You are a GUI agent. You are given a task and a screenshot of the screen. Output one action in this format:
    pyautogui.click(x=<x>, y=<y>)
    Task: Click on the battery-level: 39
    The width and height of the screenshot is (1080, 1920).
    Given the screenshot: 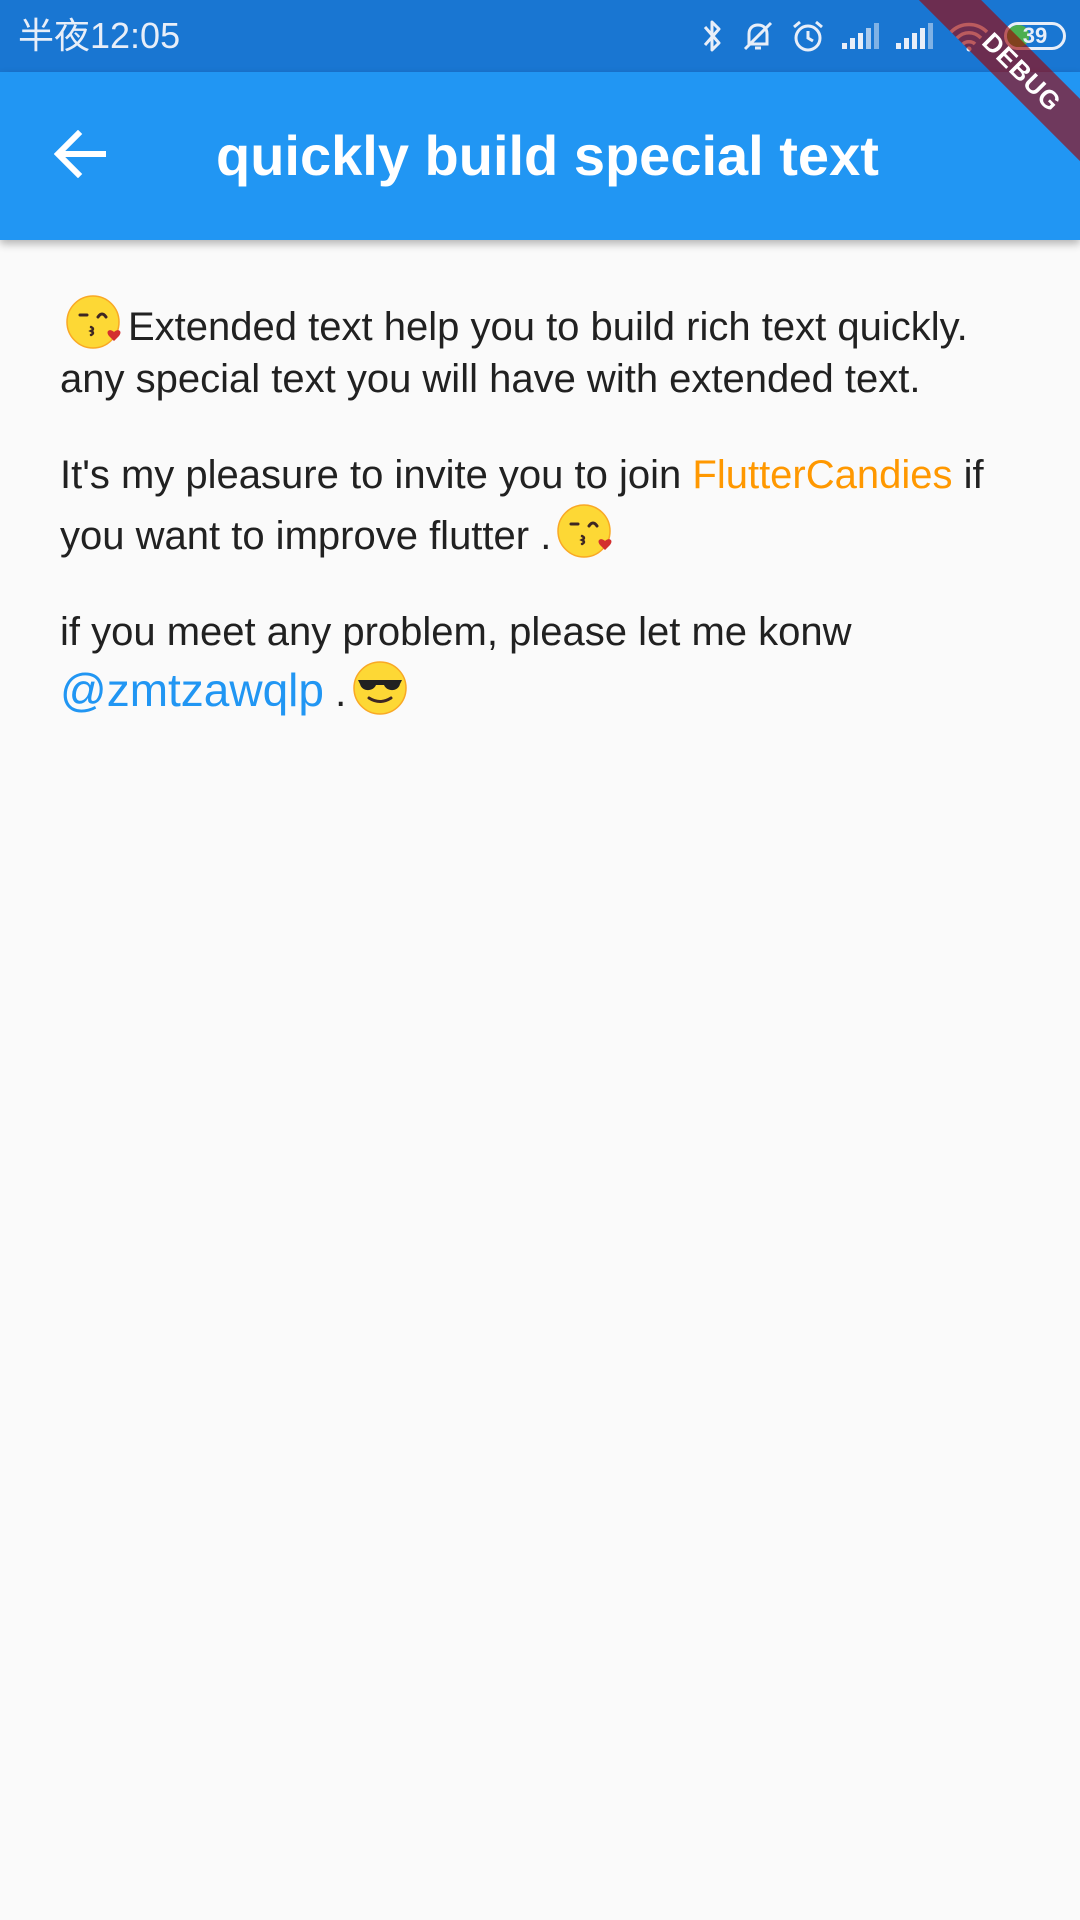 What is the action you would take?
    pyautogui.click(x=1035, y=35)
    